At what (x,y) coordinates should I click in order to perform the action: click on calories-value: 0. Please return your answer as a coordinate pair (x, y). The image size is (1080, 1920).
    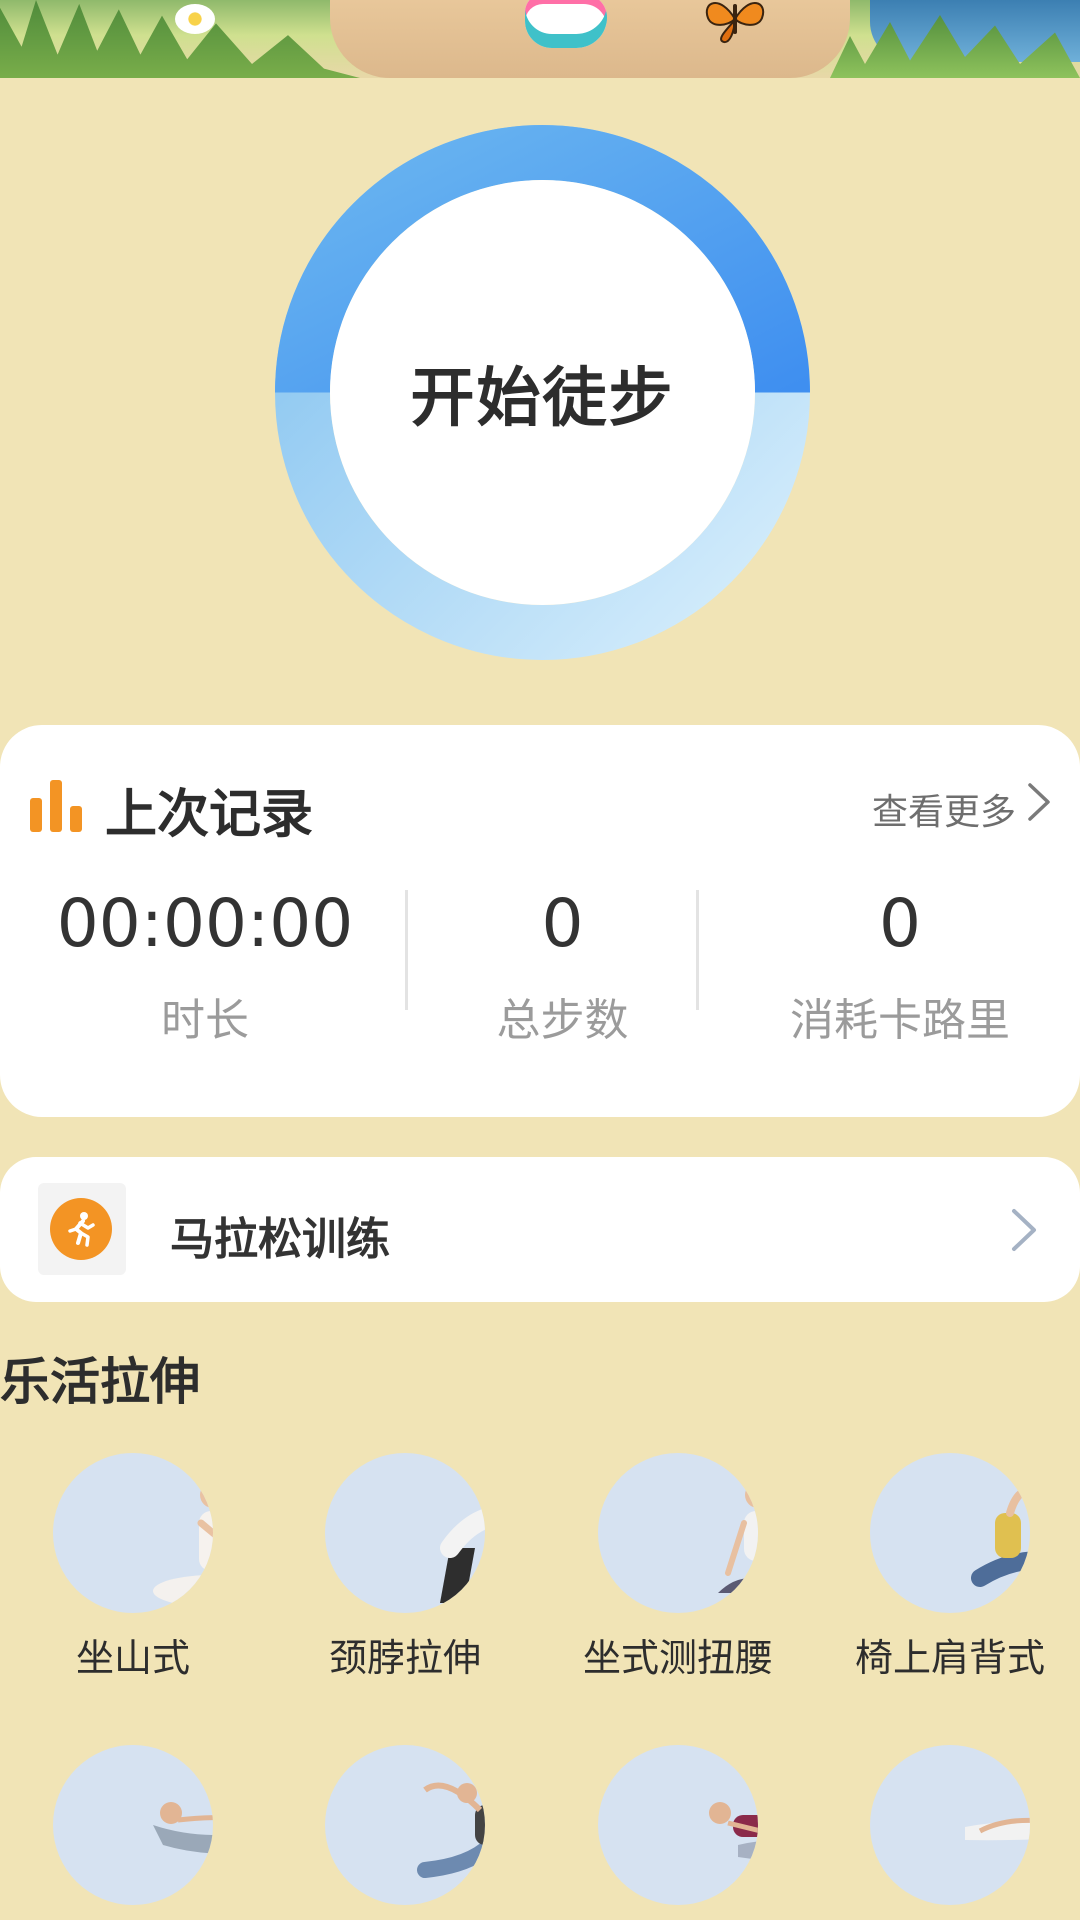
    Looking at the image, I should click on (900, 923).